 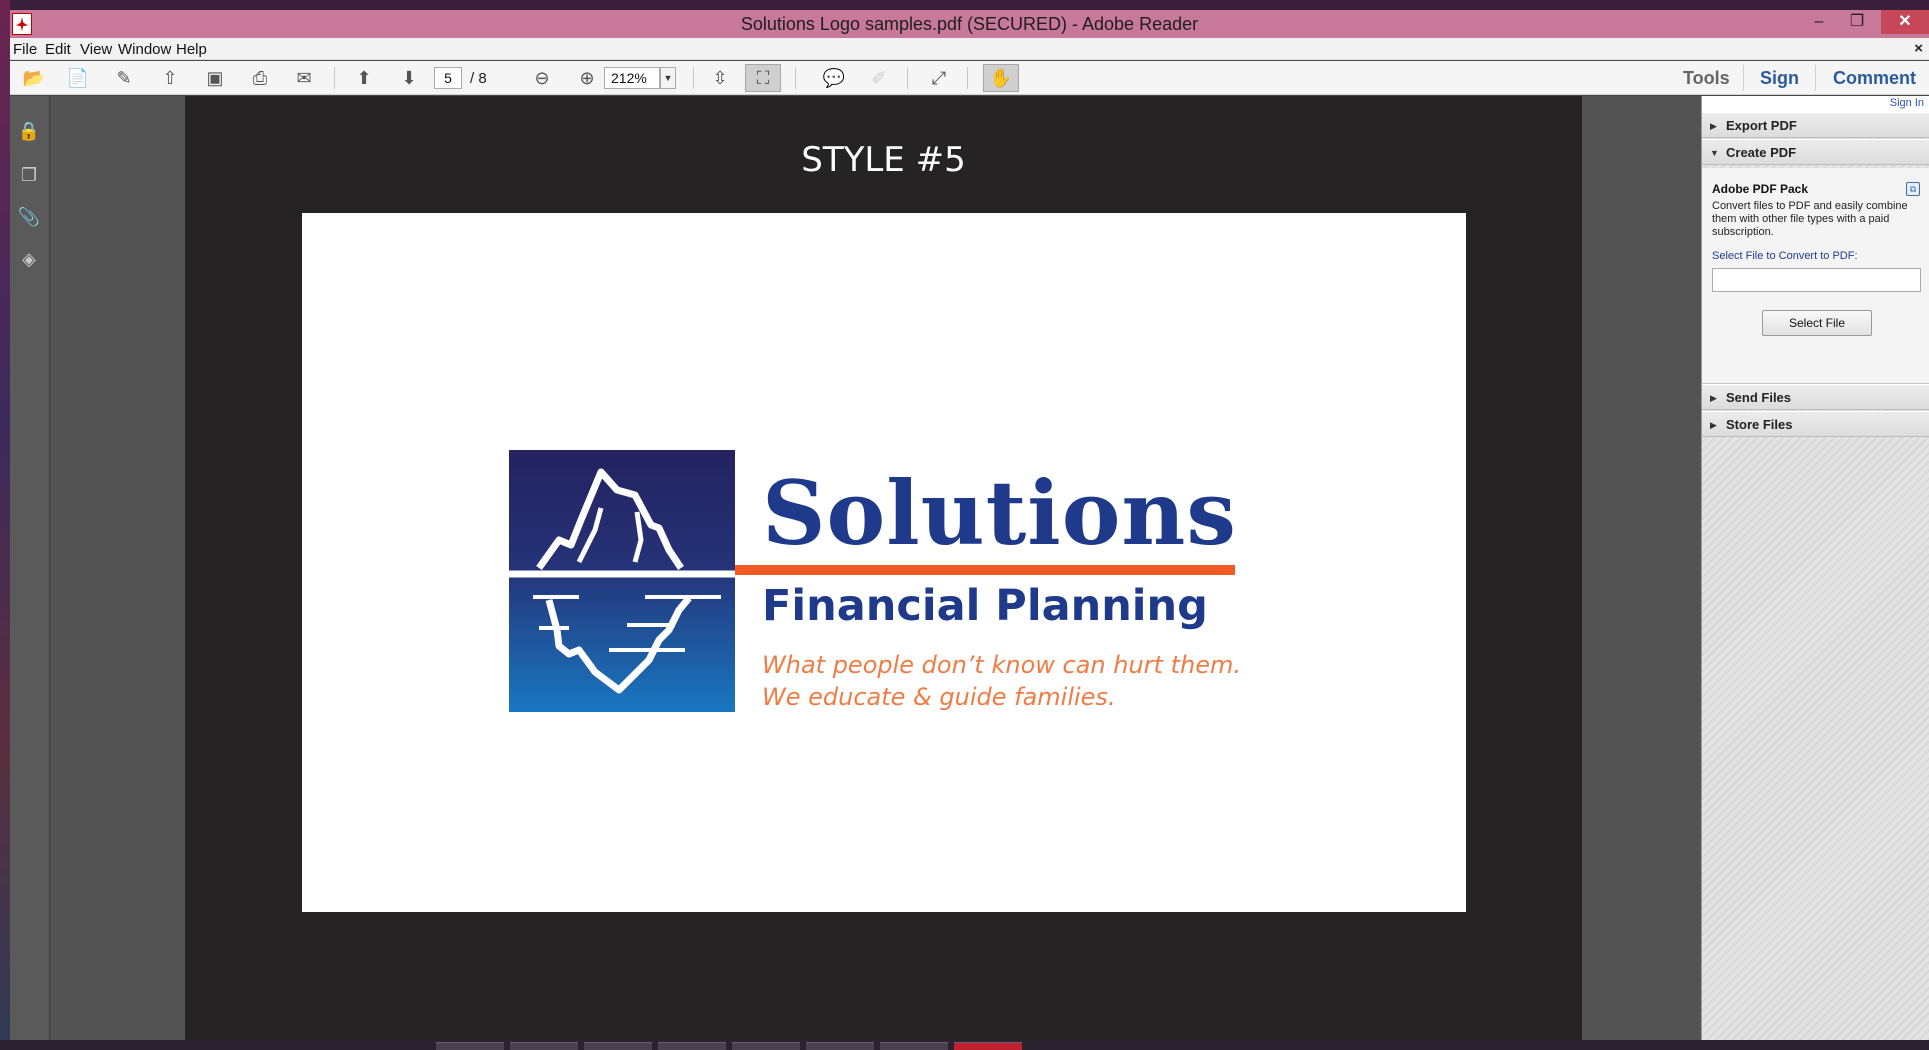 What do you see at coordinates (215, 78) in the screenshot?
I see `save-icon: ▣` at bounding box center [215, 78].